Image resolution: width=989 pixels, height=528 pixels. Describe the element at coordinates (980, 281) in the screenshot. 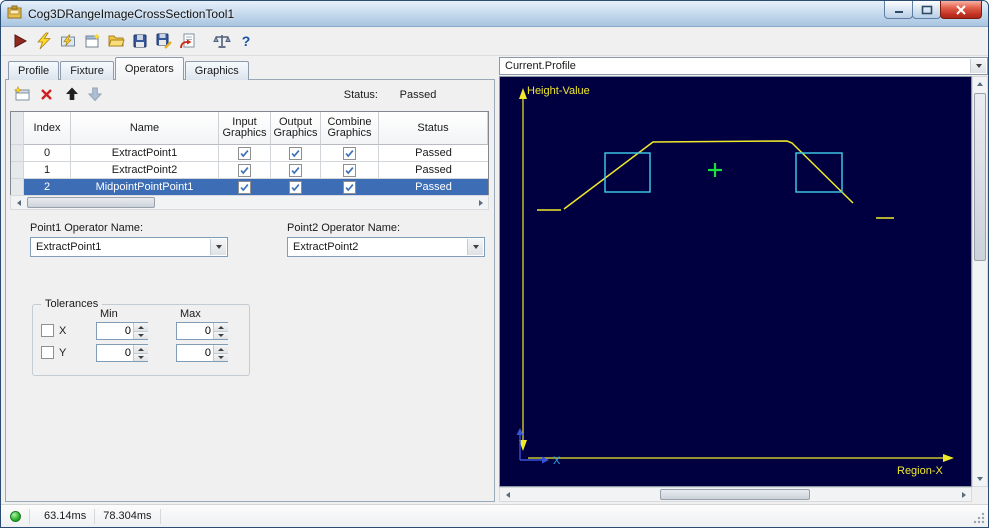

I see `display-vscrollbar` at that location.